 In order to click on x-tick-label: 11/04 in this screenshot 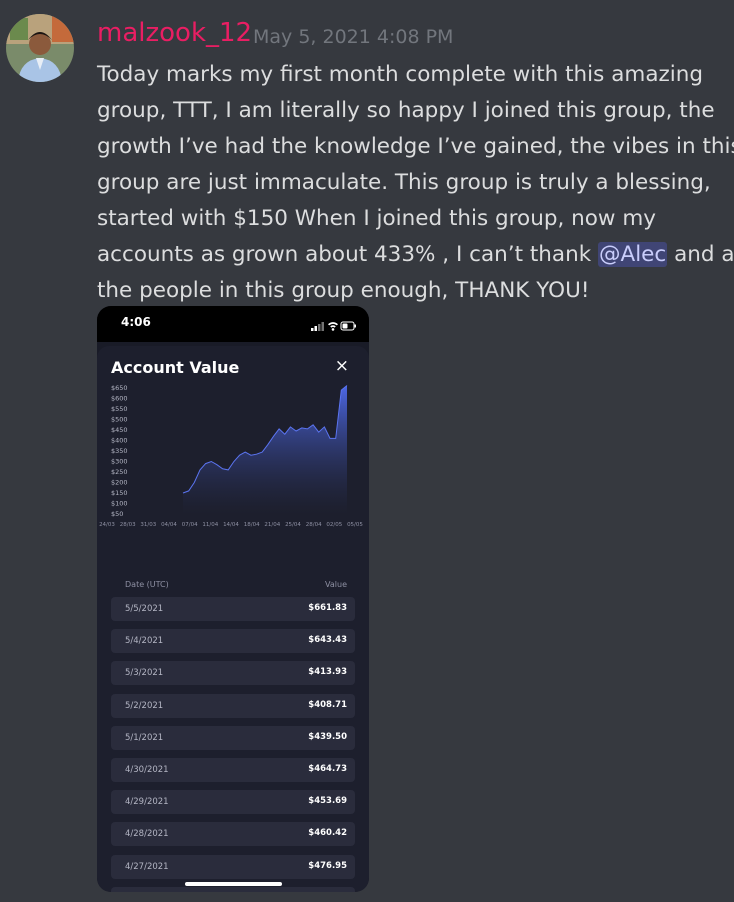, I will do `click(210, 525)`.